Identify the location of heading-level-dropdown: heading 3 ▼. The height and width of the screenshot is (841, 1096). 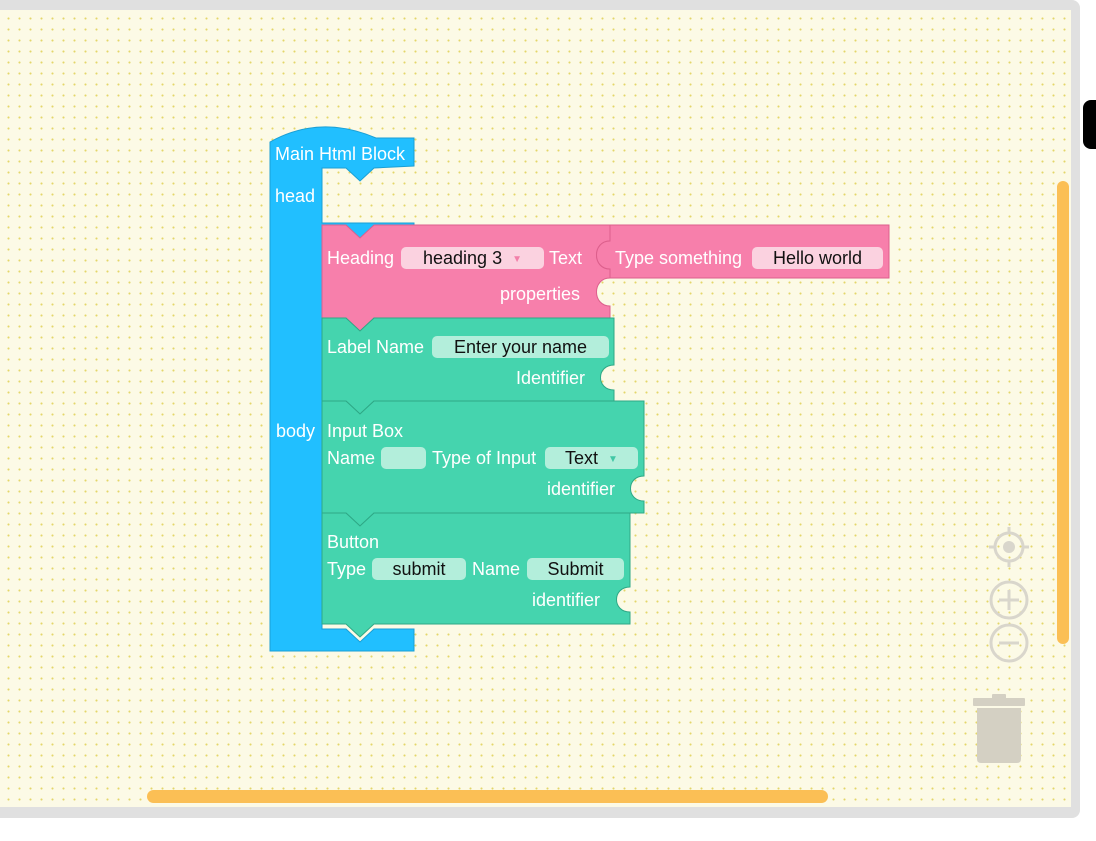
(472, 258).